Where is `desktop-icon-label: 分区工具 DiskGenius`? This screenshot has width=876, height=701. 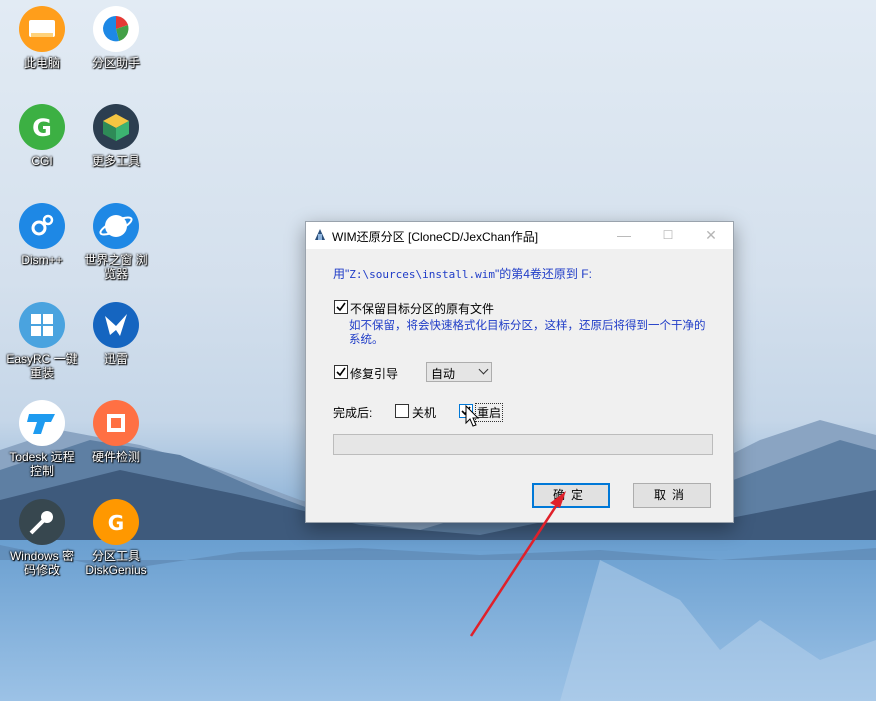 desktop-icon-label: 分区工具 DiskGenius is located at coordinates (116, 563).